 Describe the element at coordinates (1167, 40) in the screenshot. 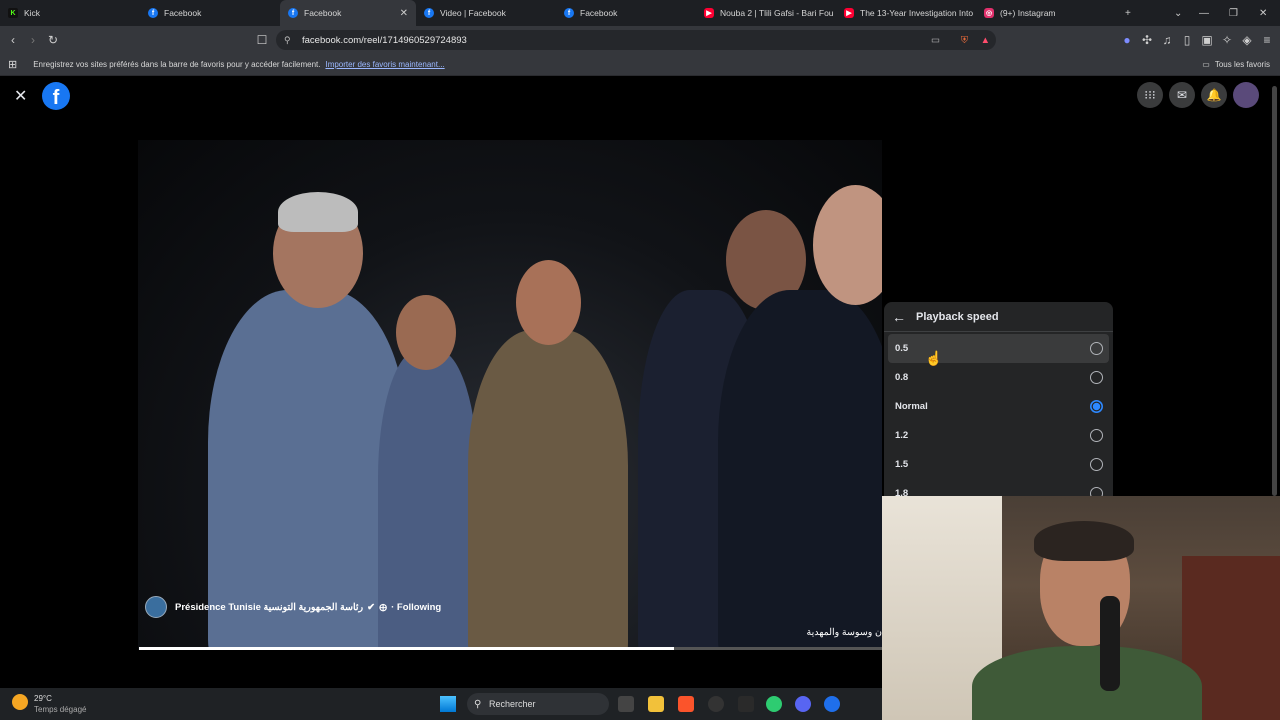

I see `media-icon: ♫` at that location.